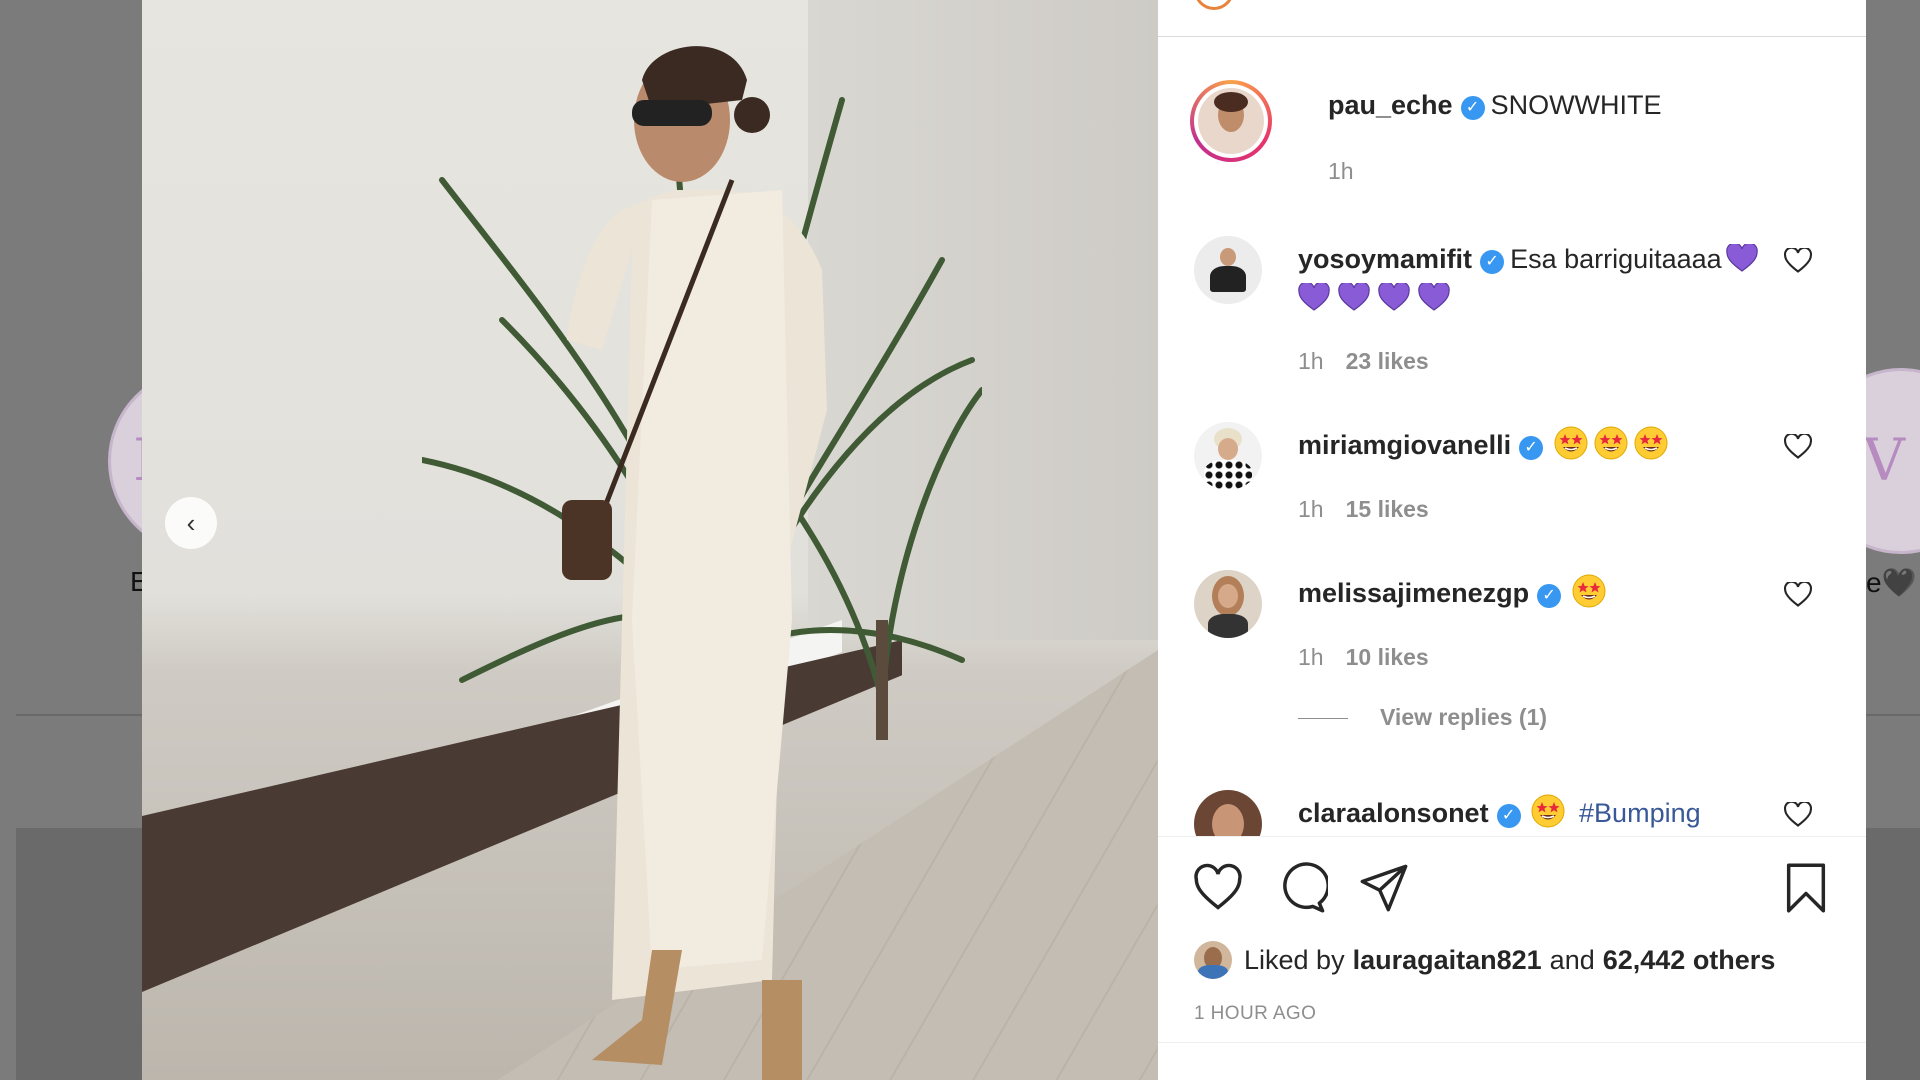 Image resolution: width=1920 pixels, height=1080 pixels. Describe the element at coordinates (1806, 888) in the screenshot. I see `bookmark-icon` at that location.